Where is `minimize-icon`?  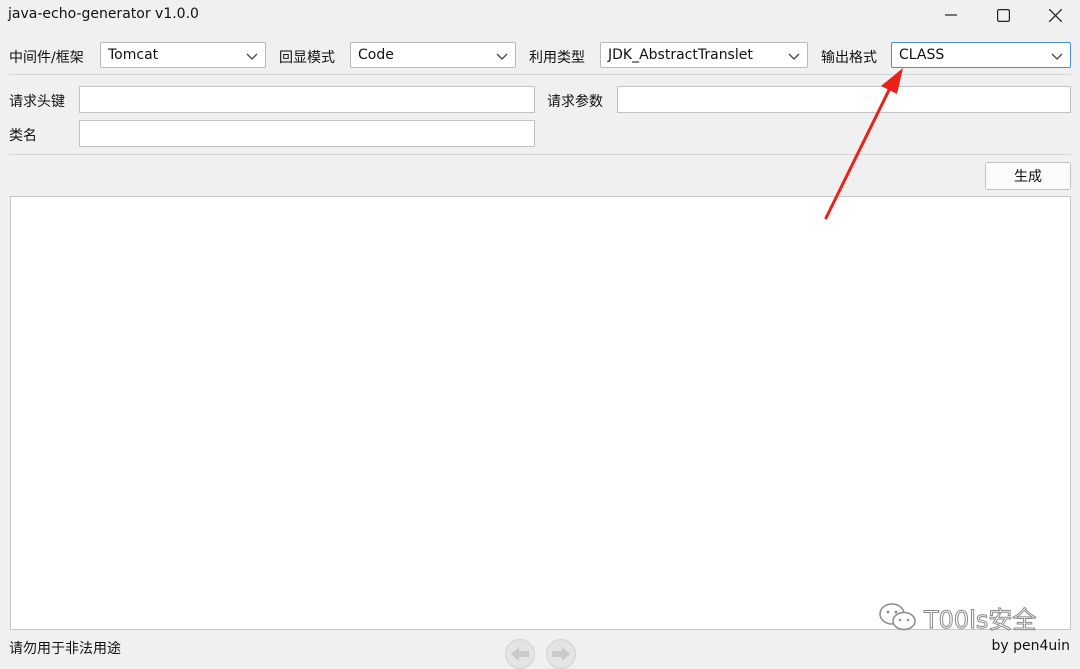 minimize-icon is located at coordinates (951, 15).